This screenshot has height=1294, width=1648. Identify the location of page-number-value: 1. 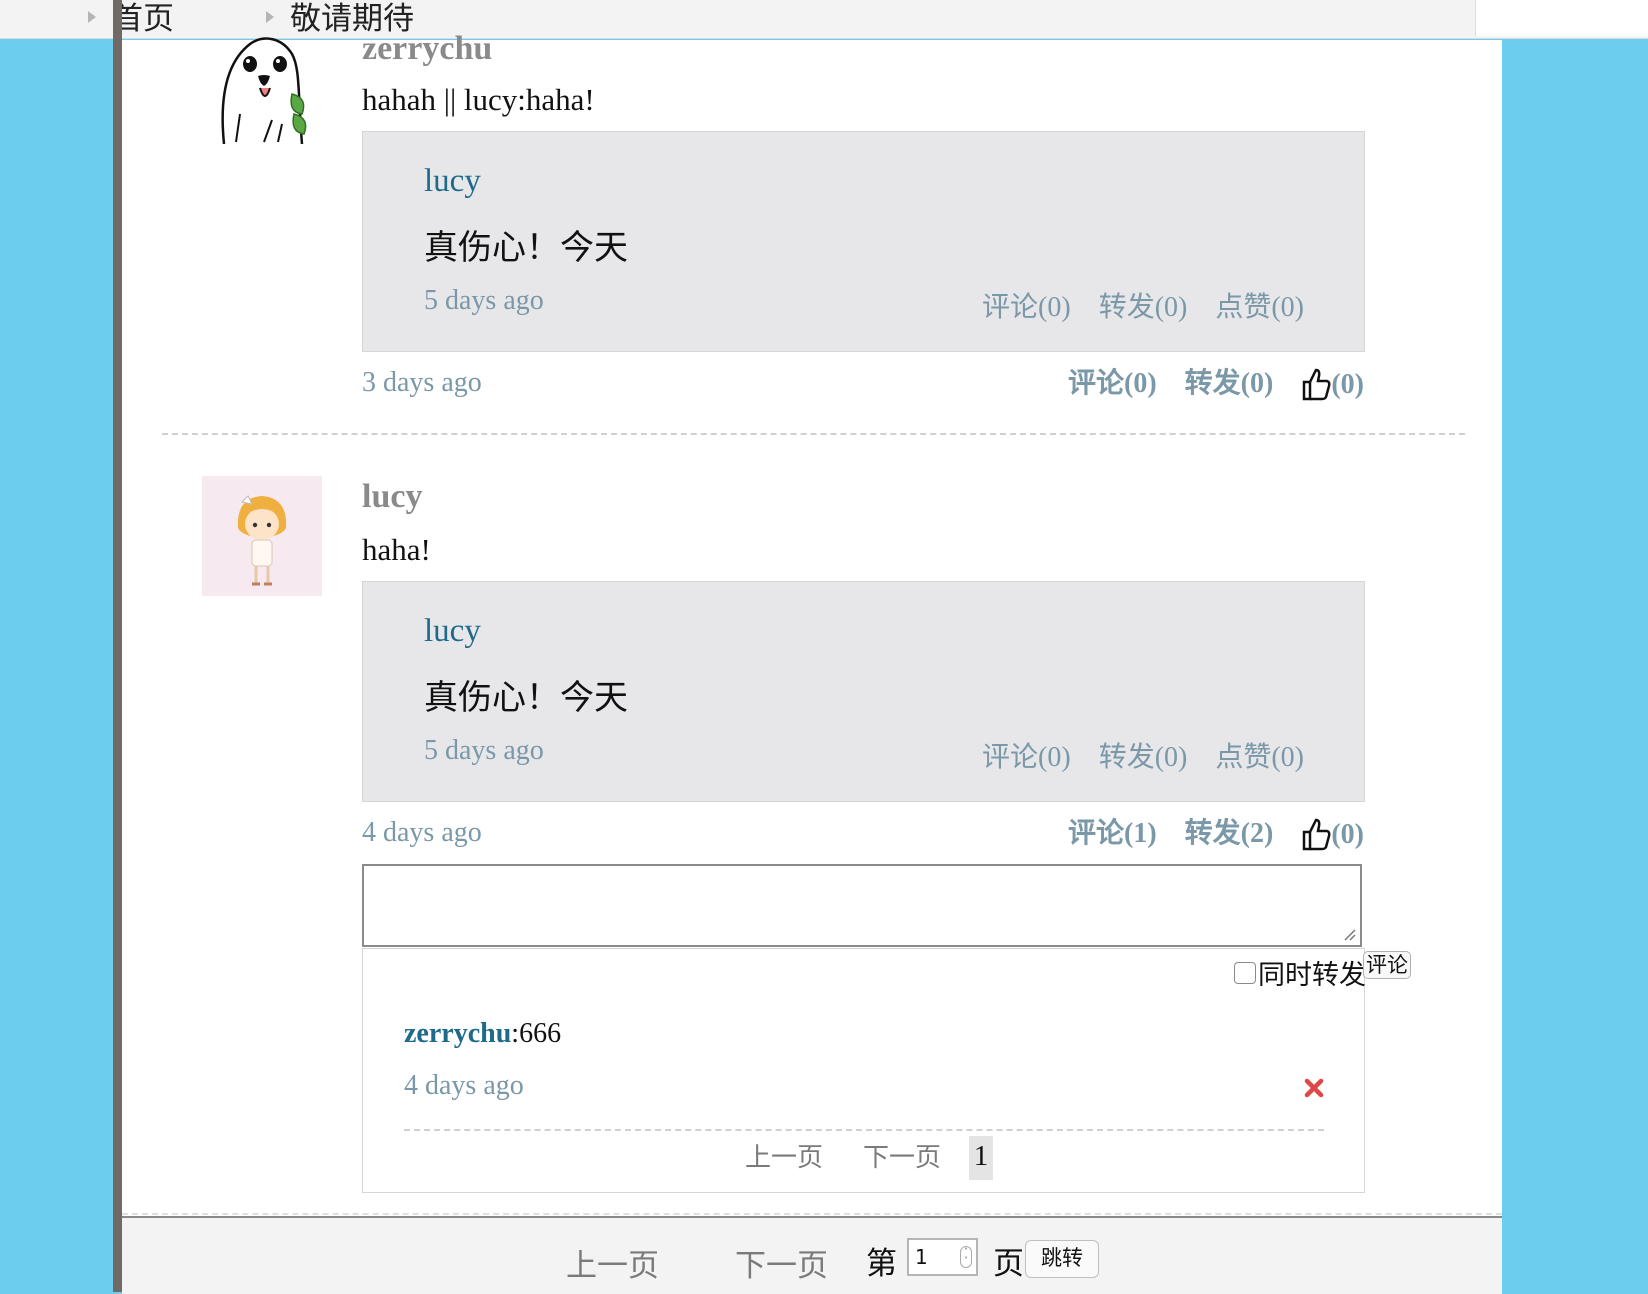
(921, 1257).